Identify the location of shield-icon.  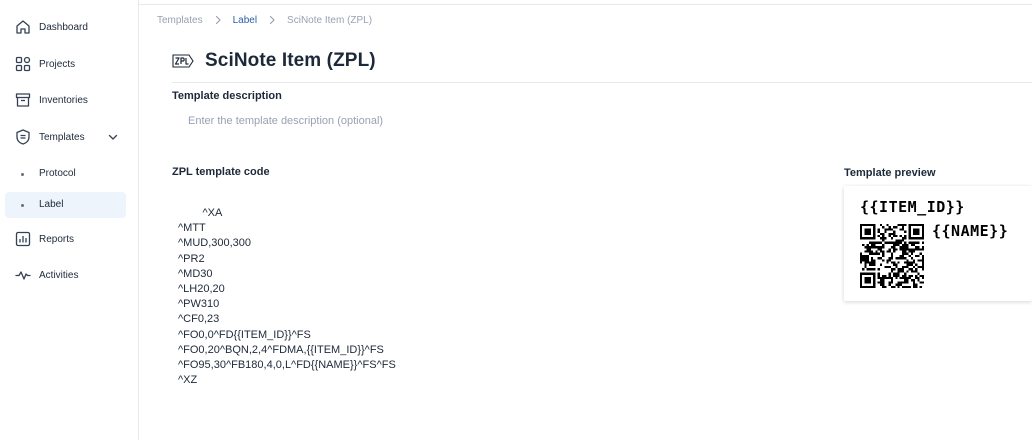
(23, 137).